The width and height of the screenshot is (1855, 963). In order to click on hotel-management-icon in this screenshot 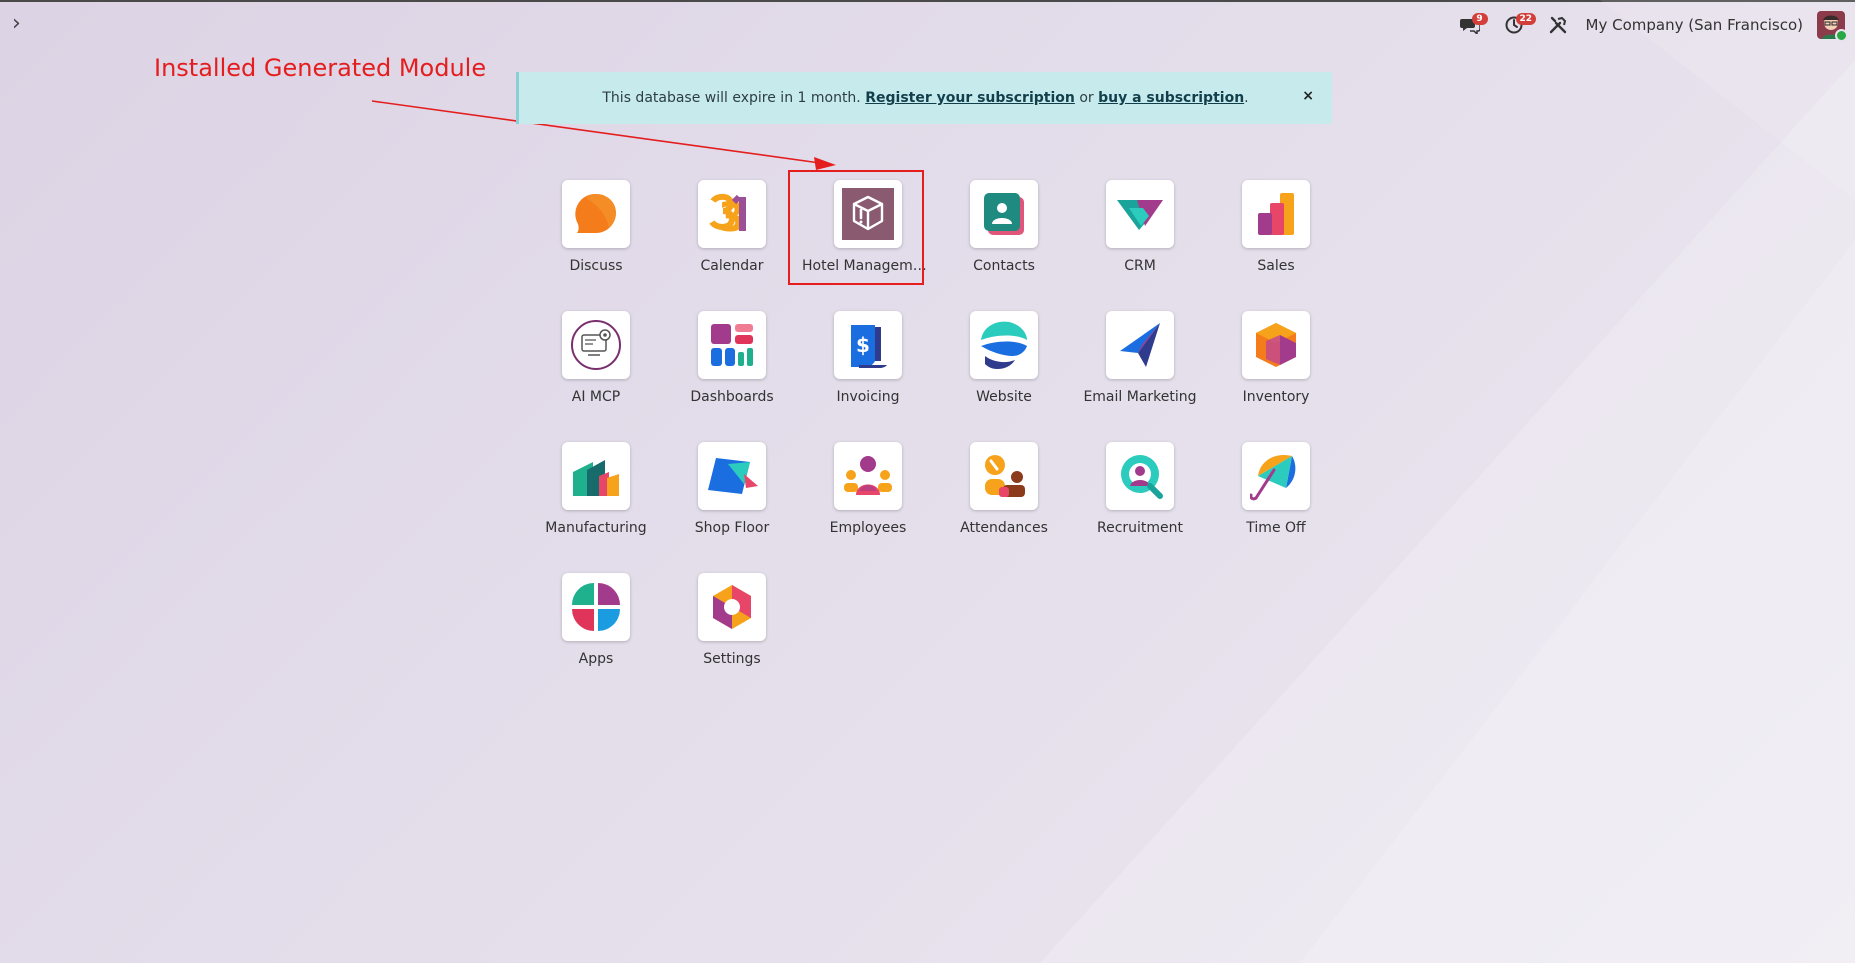, I will do `click(868, 214)`.